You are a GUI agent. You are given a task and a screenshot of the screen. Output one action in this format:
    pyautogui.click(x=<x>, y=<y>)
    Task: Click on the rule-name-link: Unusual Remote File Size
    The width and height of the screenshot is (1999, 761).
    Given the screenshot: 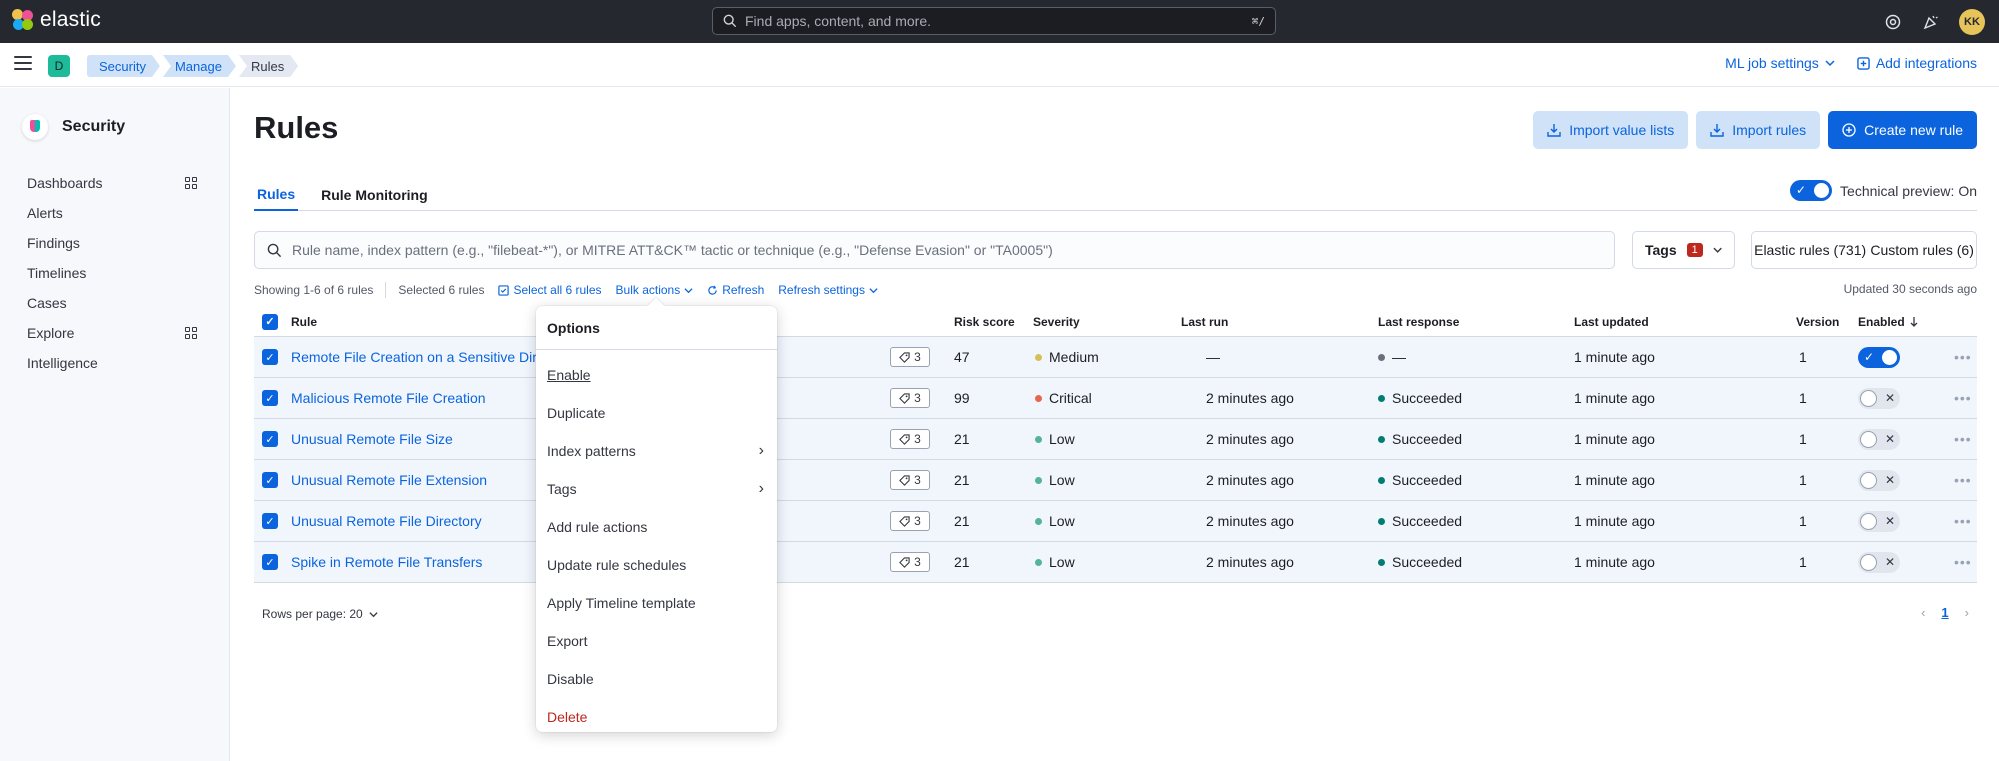 What is the action you would take?
    pyautogui.click(x=372, y=439)
    